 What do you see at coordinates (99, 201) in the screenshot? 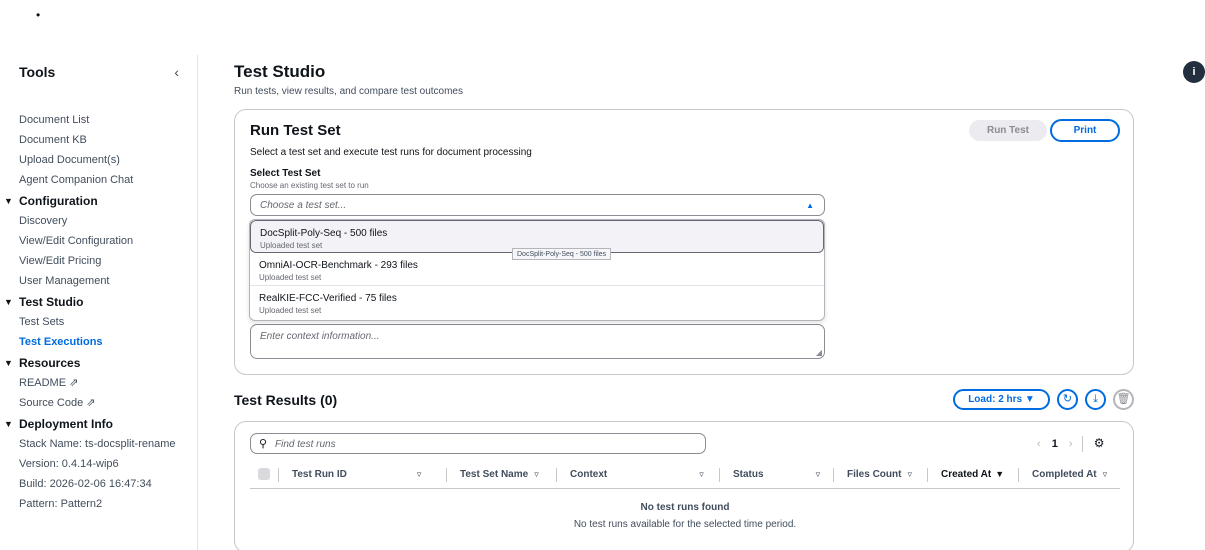
I see `sidebar-section-configuration: ▼ Configuration` at bounding box center [99, 201].